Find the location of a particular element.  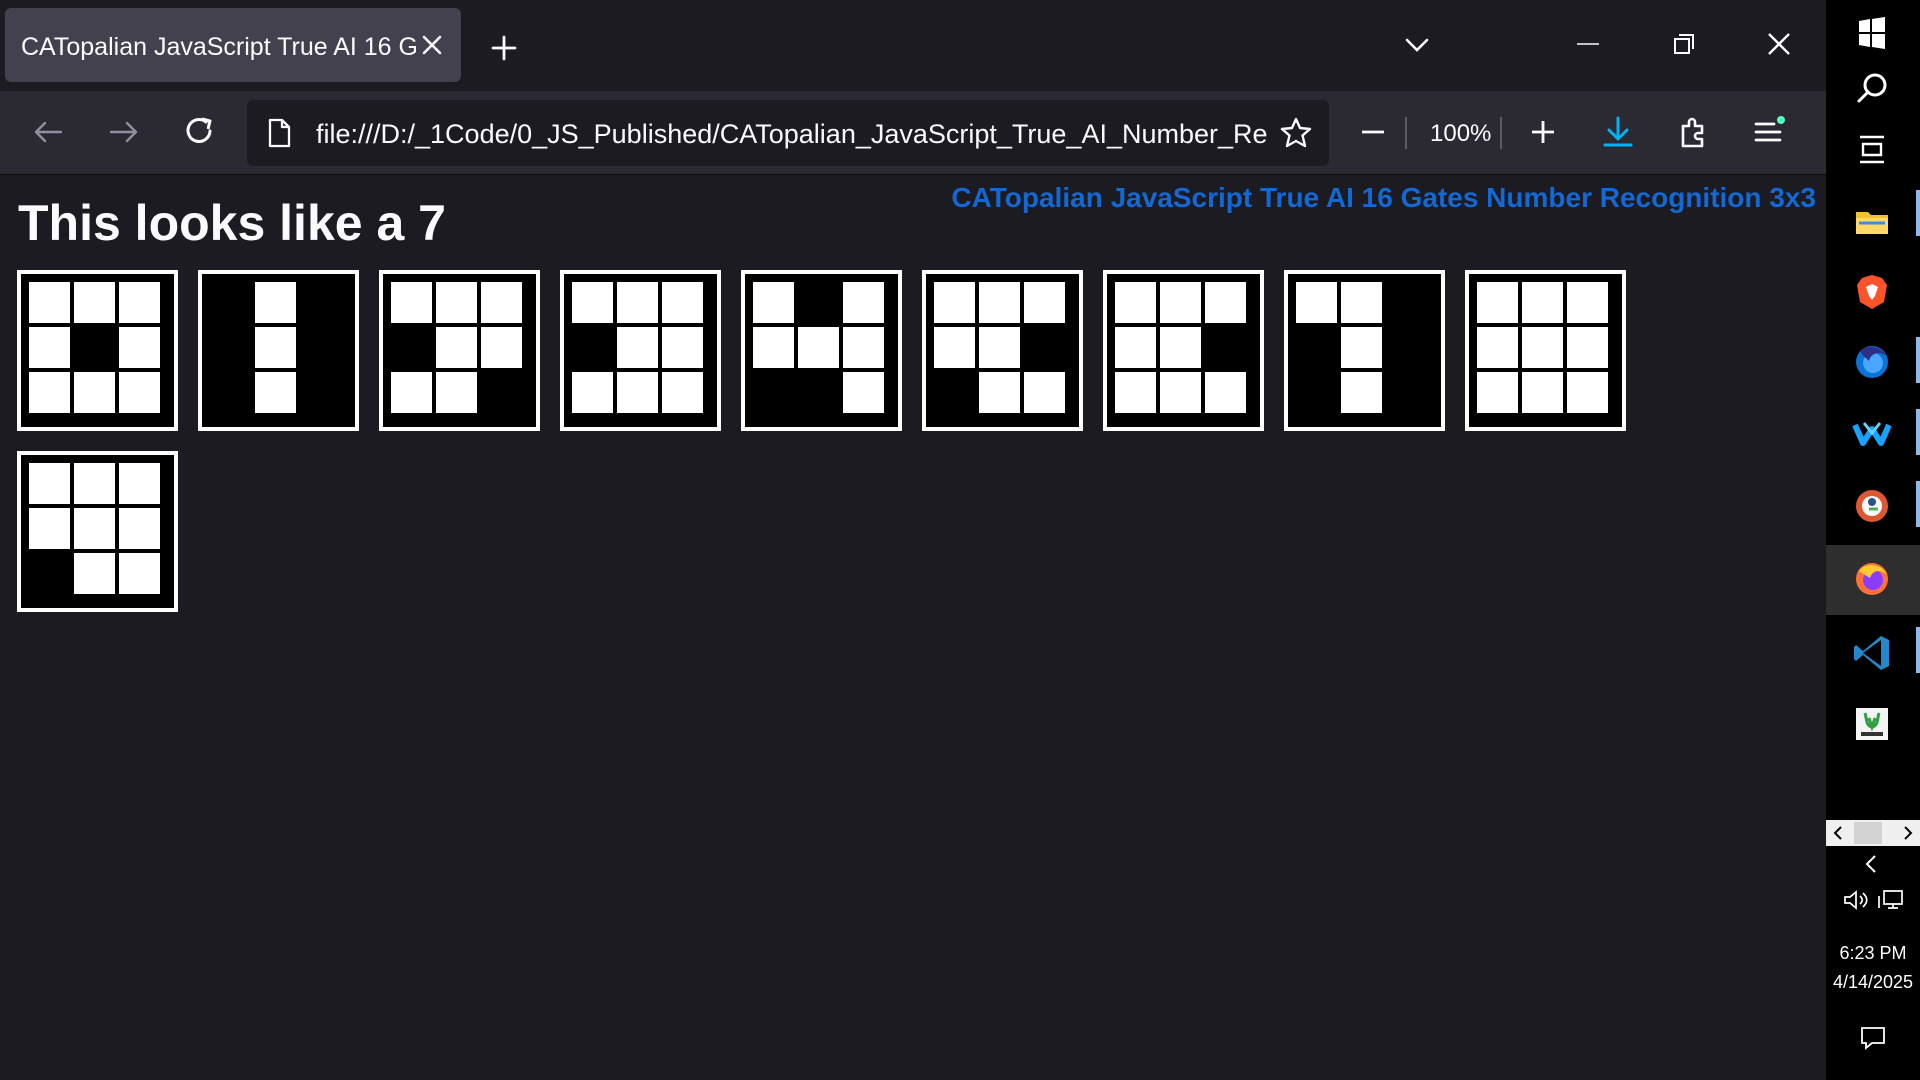

task-view-icon is located at coordinates (1872, 149).